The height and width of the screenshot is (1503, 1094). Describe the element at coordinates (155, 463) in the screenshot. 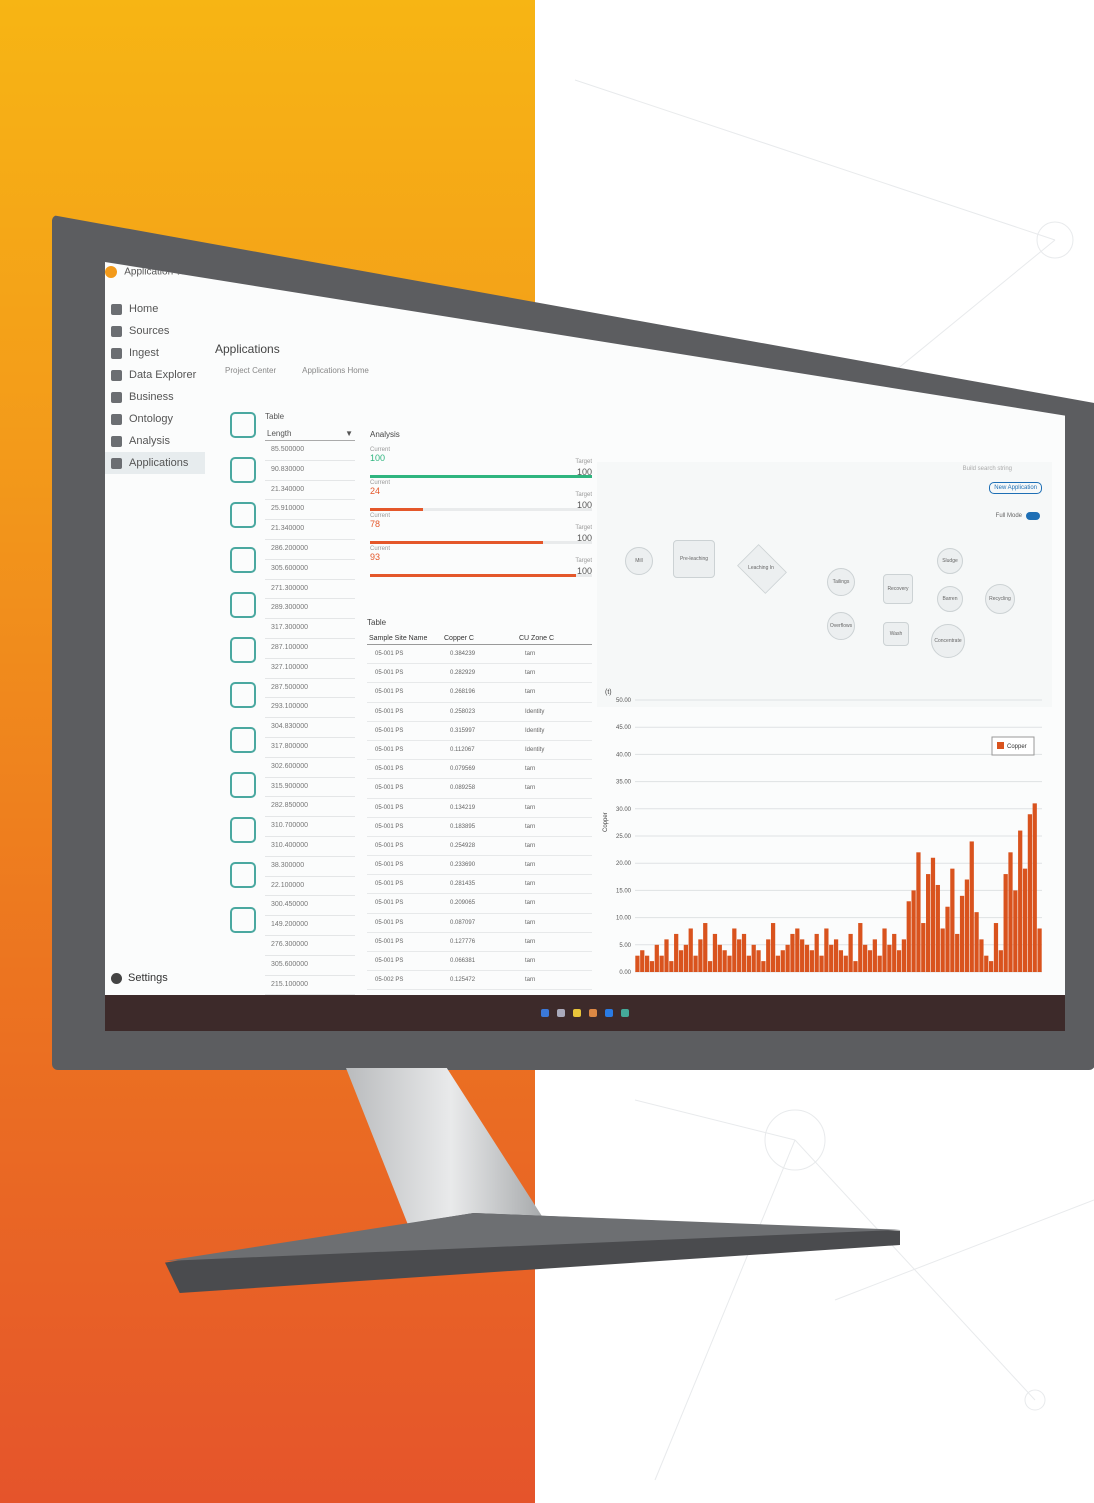

I see `sidebar-item-applications: Applications` at that location.